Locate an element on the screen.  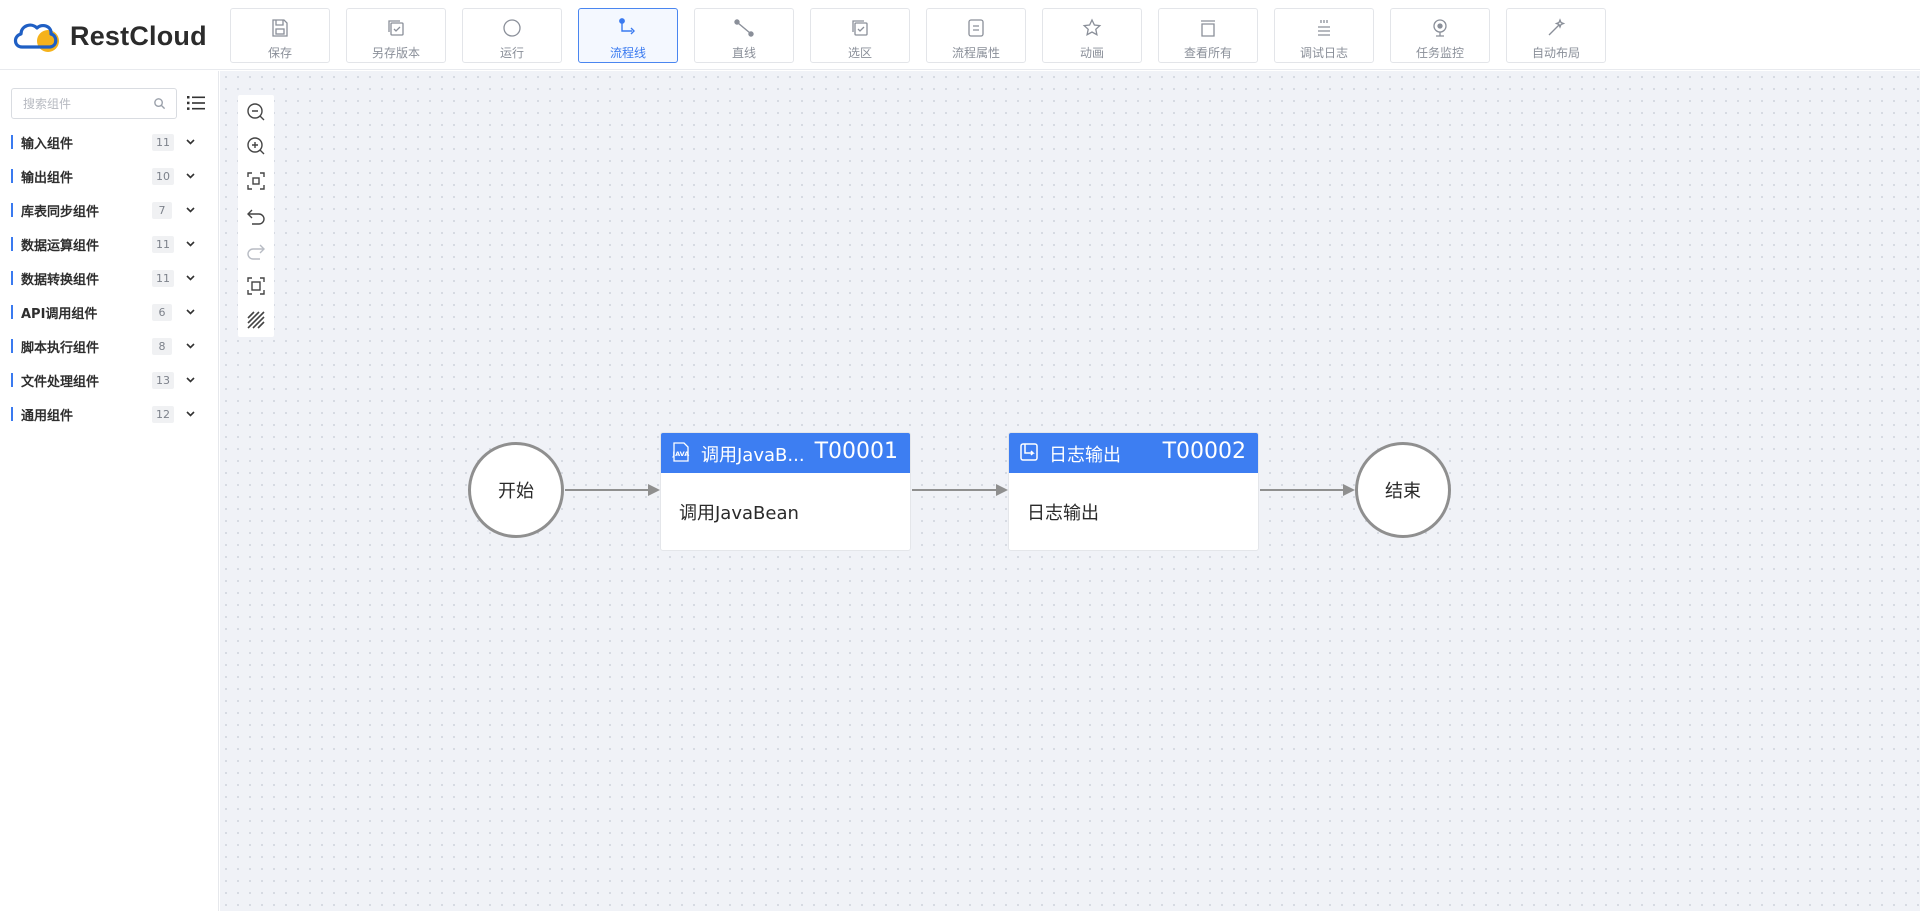
svg-text: JAVA is located at coordinates (681, 454).